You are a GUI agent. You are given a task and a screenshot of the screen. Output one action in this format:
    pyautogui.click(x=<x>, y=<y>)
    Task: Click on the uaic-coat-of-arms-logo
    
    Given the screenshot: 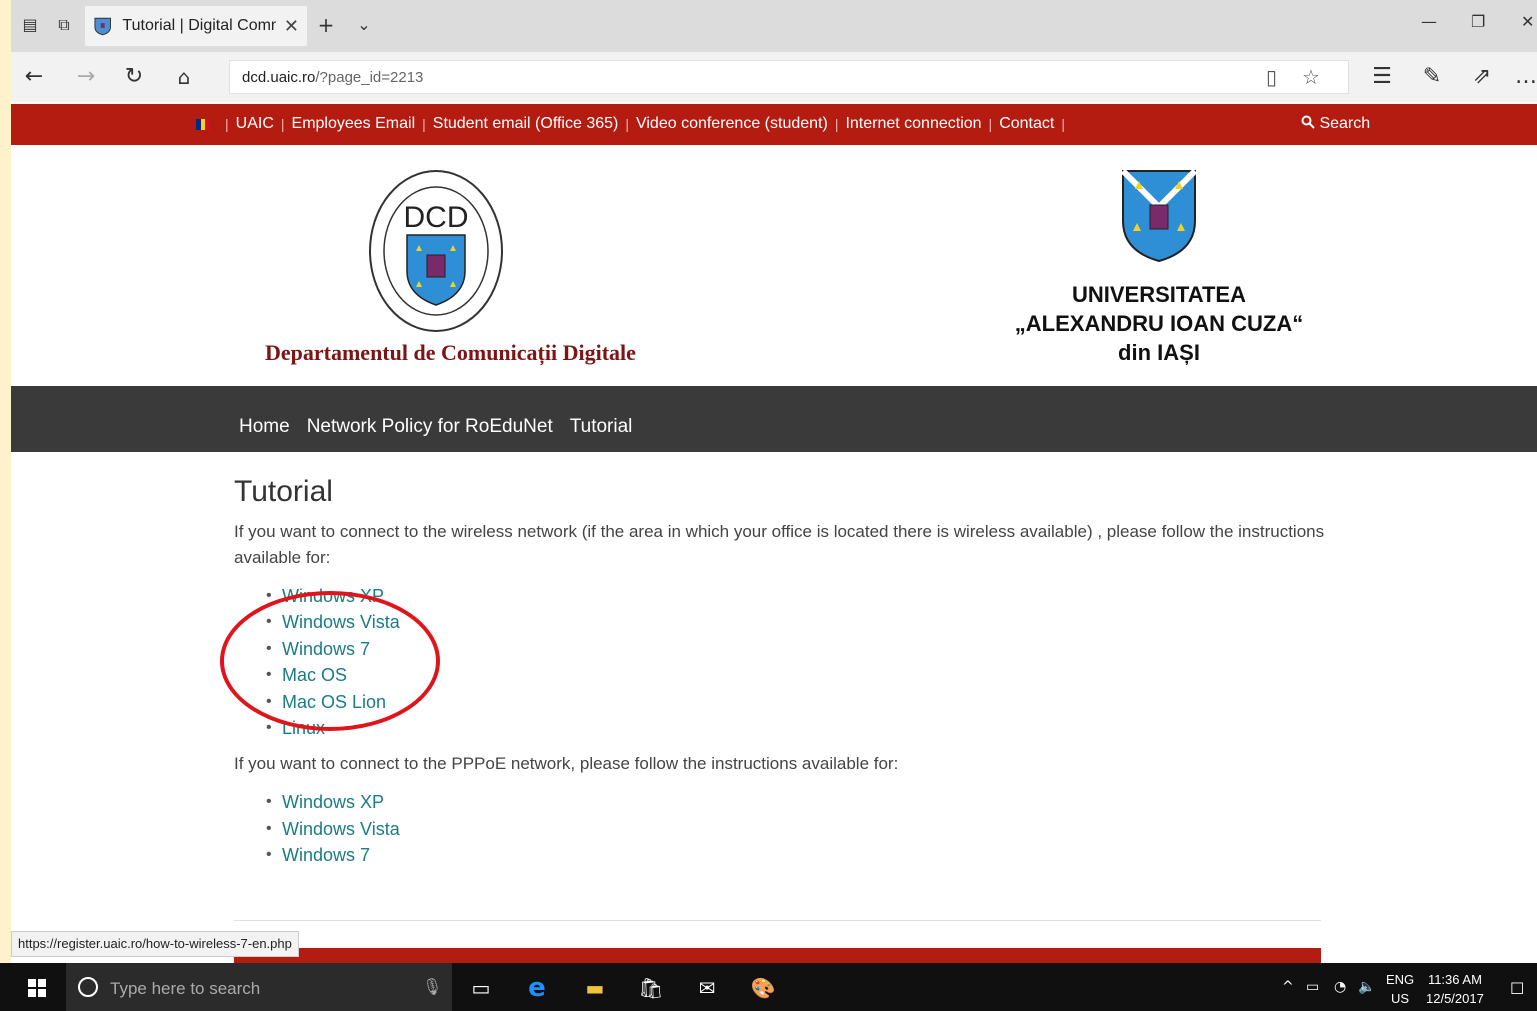 What is the action you would take?
    pyautogui.click(x=1159, y=215)
    